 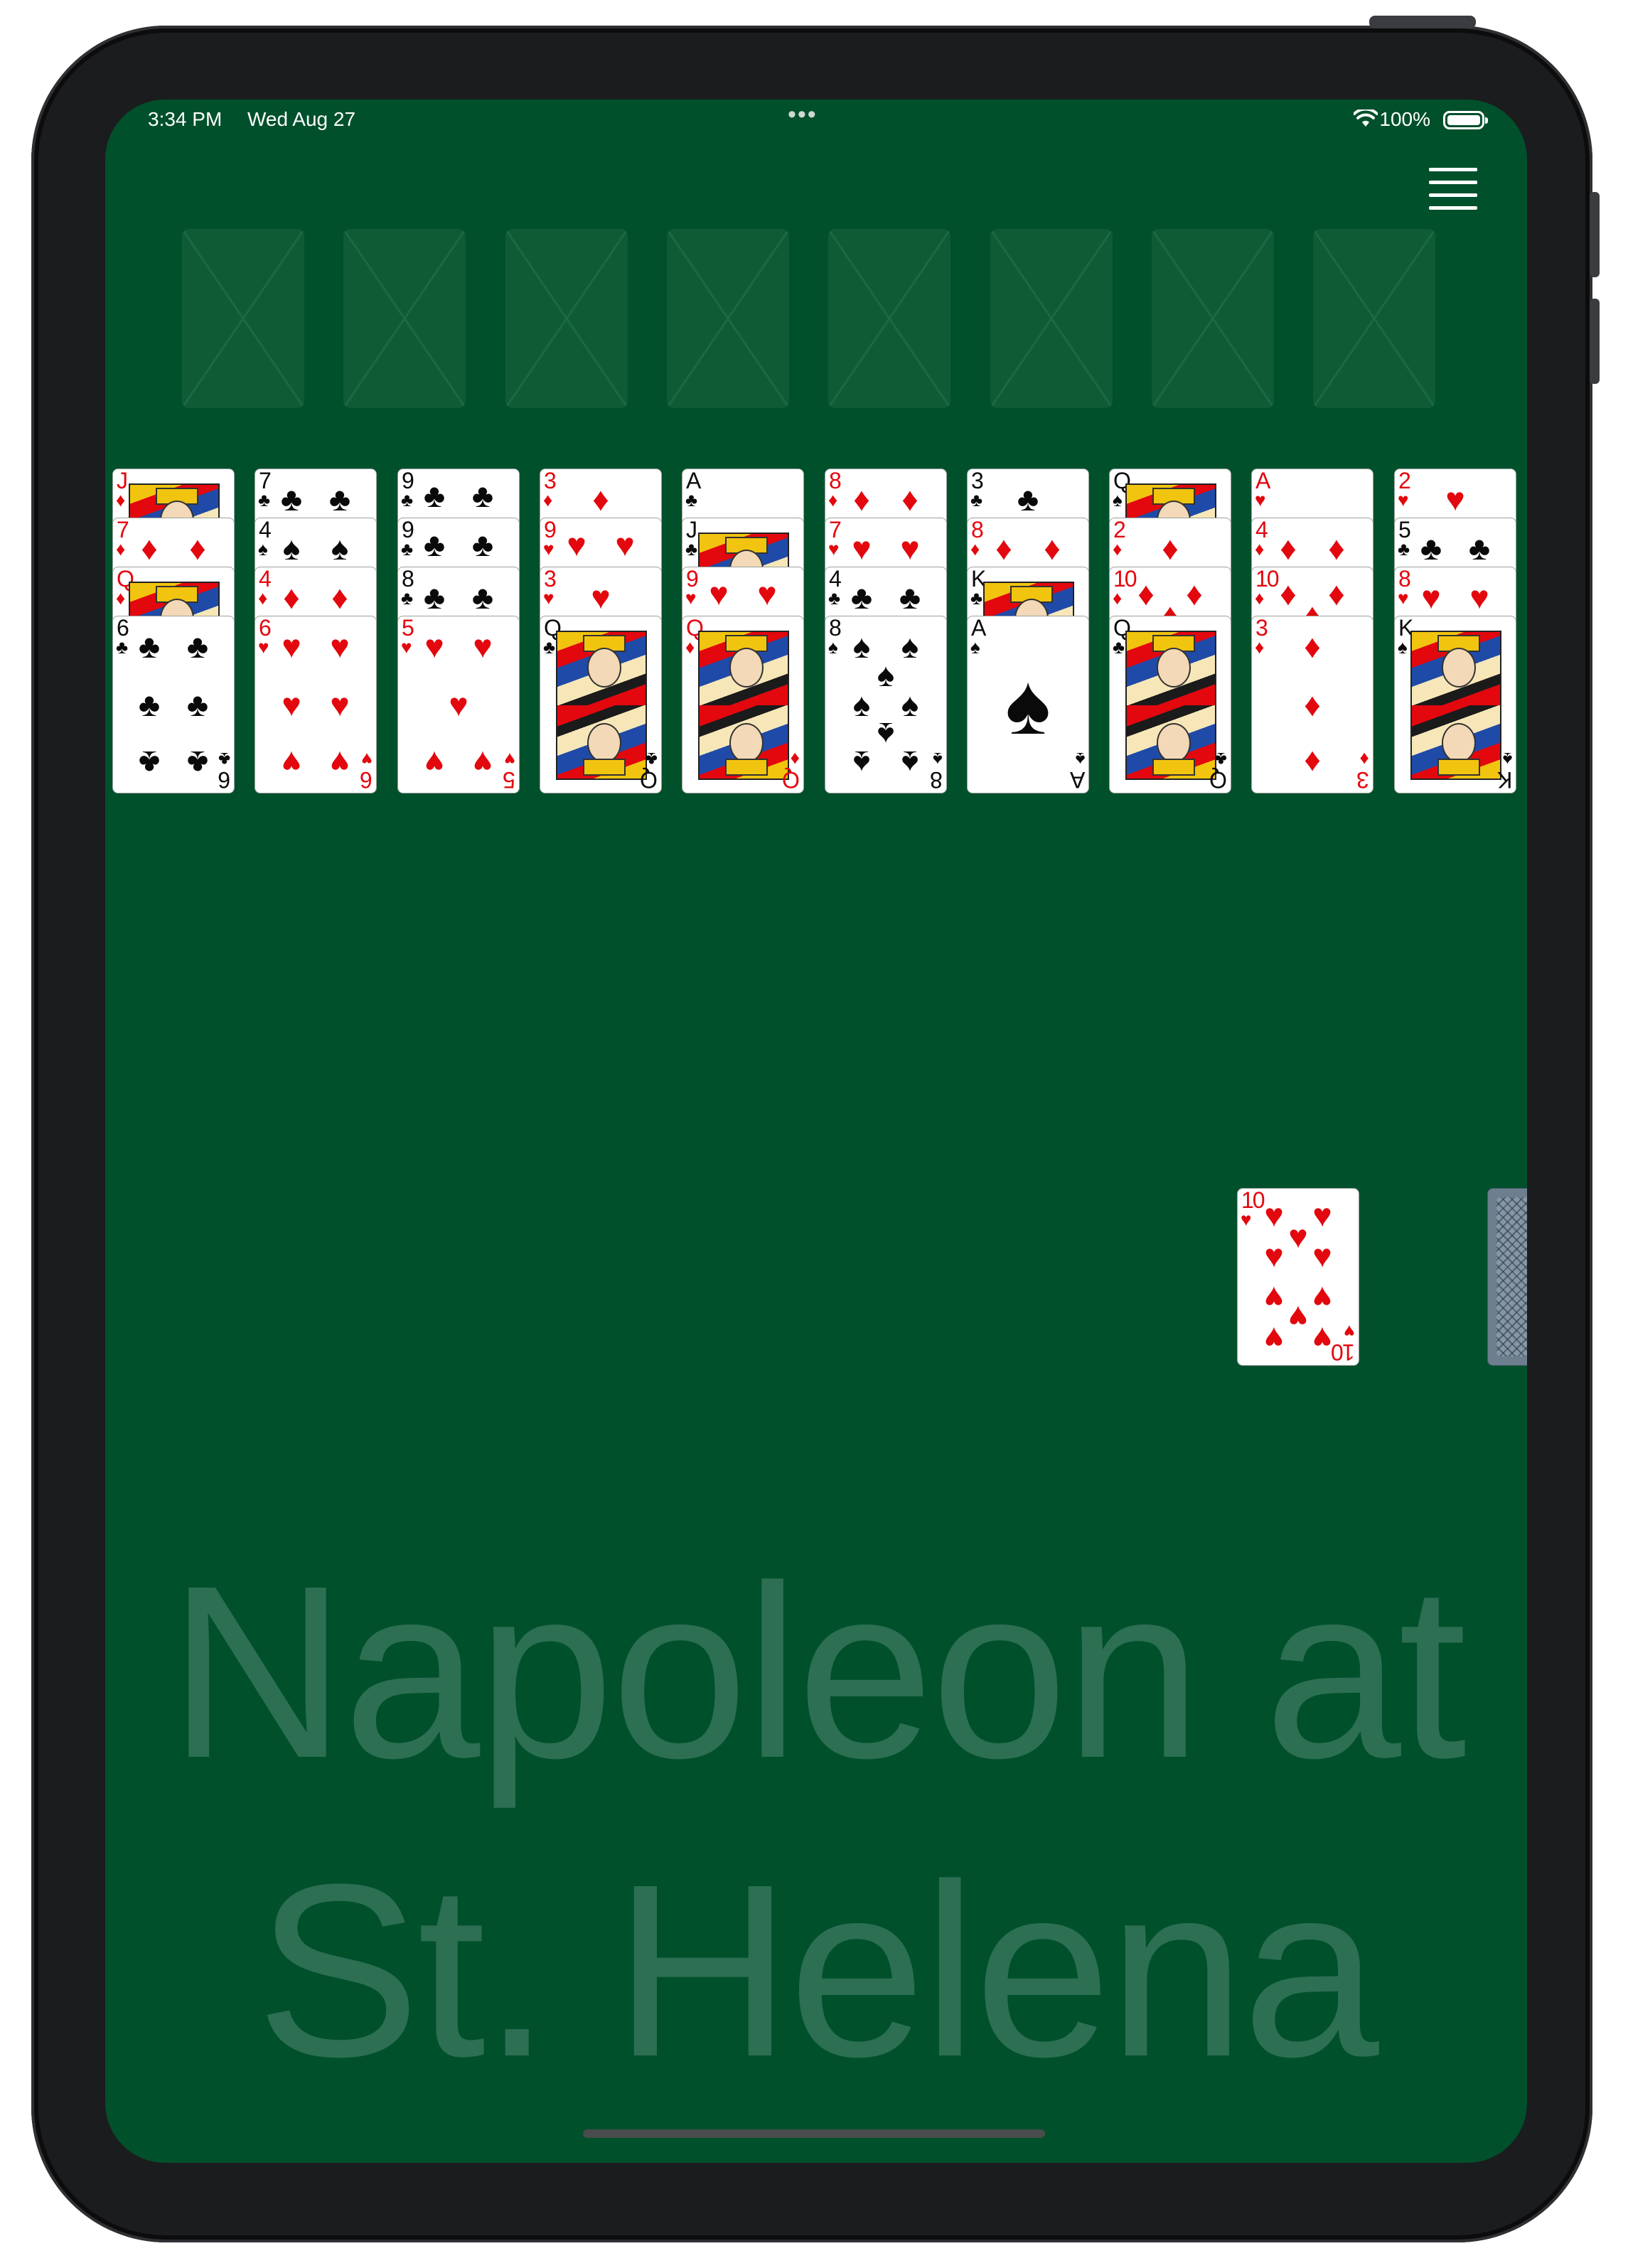 I want to click on card-suit-icon: ♣, so click(x=692, y=549).